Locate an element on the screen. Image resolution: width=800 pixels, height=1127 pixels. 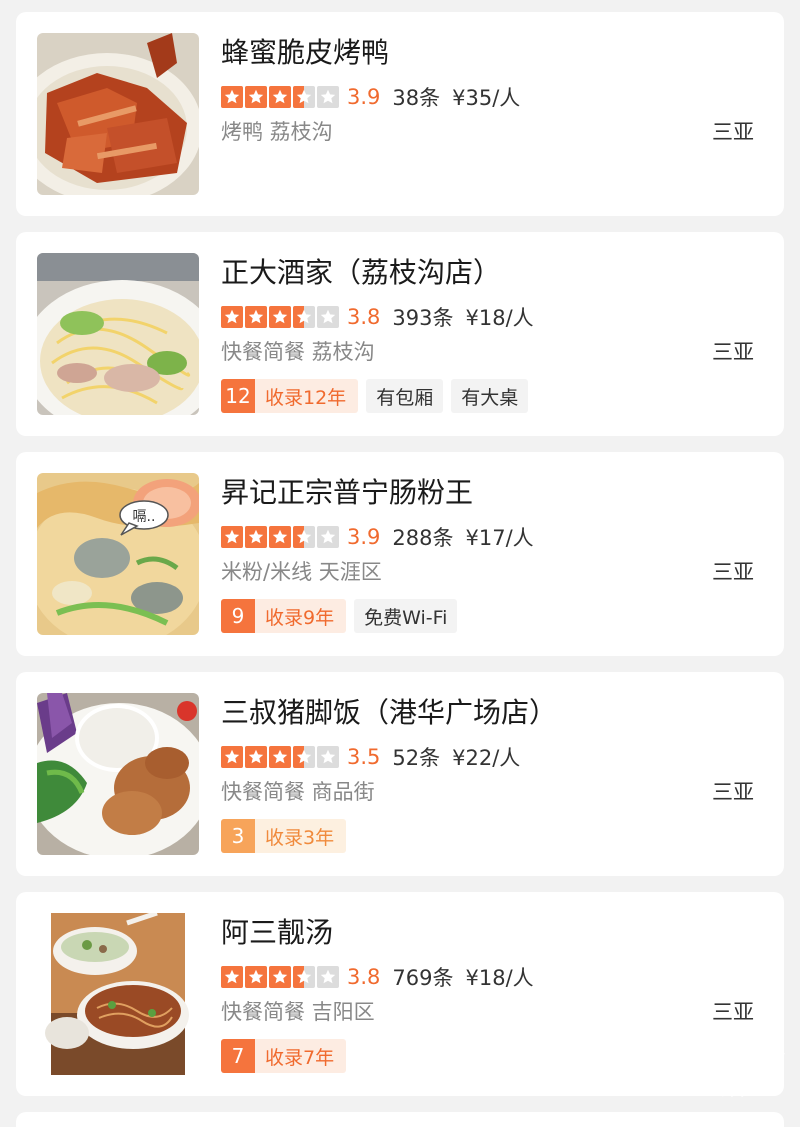
tag-row: 12 收录12年 有包厢 有大桌 is located at coordinates (375, 396).